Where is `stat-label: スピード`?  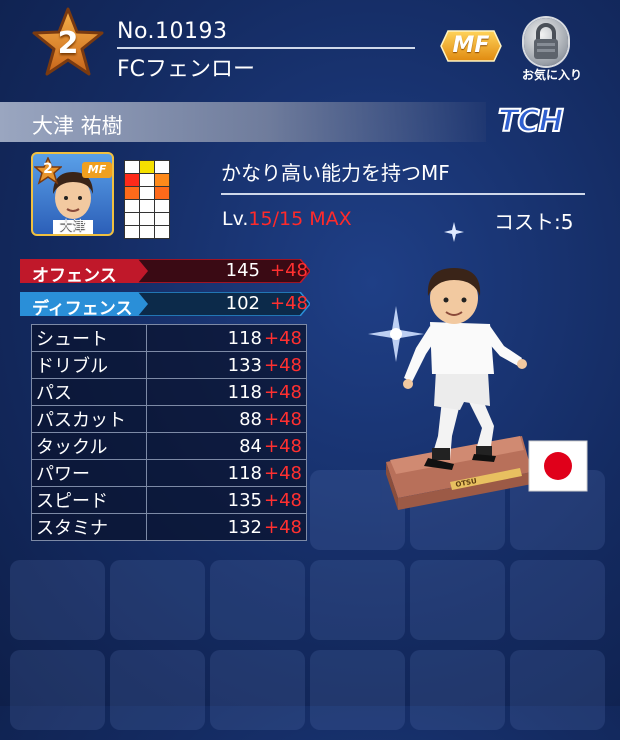 stat-label: スピード is located at coordinates (89, 500).